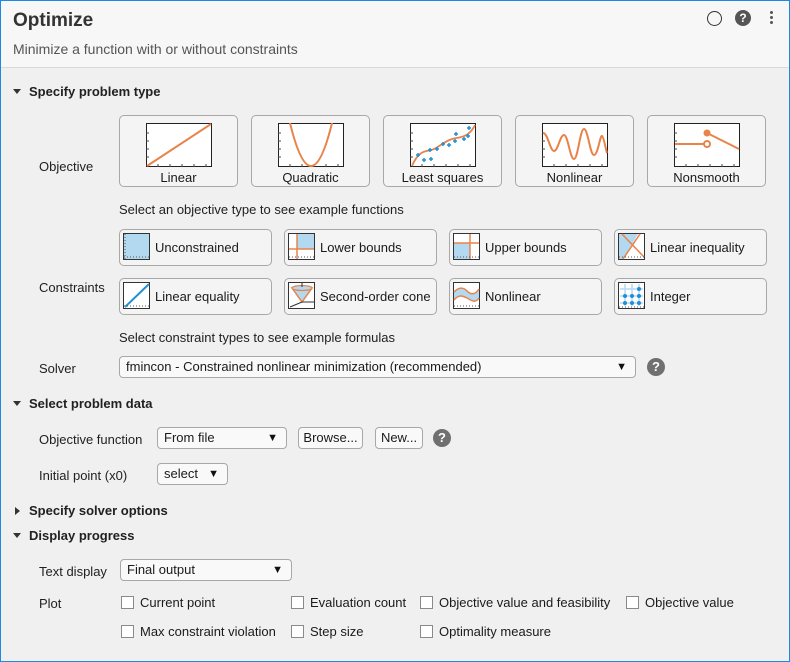 Image resolution: width=790 pixels, height=662 pixels. What do you see at coordinates (466, 246) in the screenshot?
I see `upper-bounds-icon` at bounding box center [466, 246].